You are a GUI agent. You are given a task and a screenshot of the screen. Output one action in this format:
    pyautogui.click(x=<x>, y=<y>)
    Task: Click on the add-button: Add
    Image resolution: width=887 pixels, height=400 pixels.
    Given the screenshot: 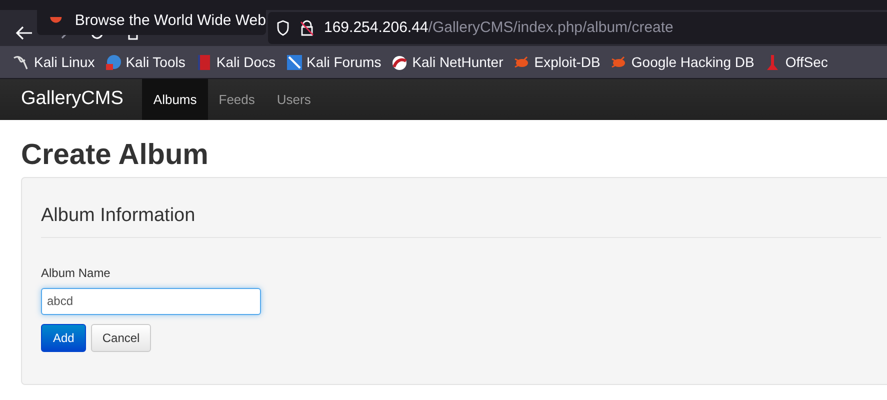 What is the action you would take?
    pyautogui.click(x=63, y=338)
    